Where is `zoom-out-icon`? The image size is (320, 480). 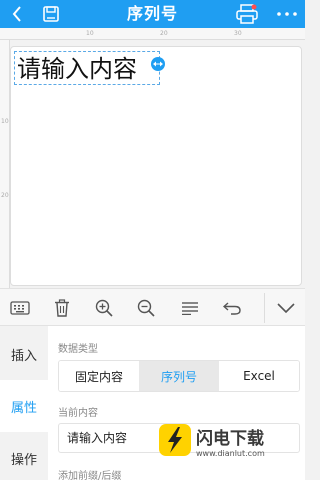 zoom-out-icon is located at coordinates (146, 308).